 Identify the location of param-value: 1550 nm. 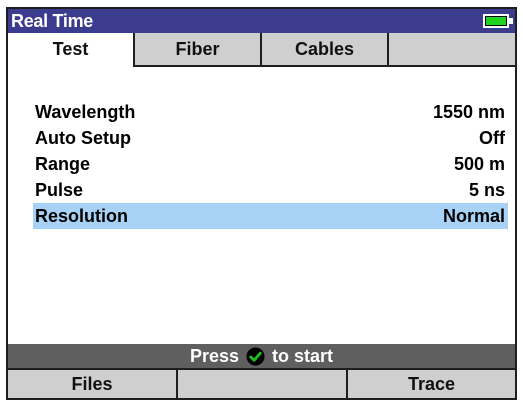
(468, 111).